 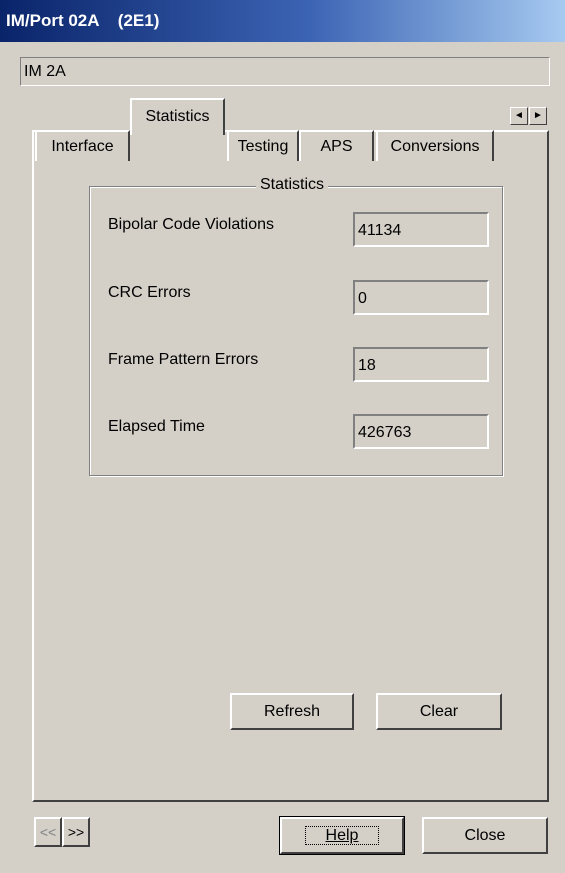 What do you see at coordinates (83, 20) in the screenshot?
I see `window-title: IM/Port 02A (2E1)` at bounding box center [83, 20].